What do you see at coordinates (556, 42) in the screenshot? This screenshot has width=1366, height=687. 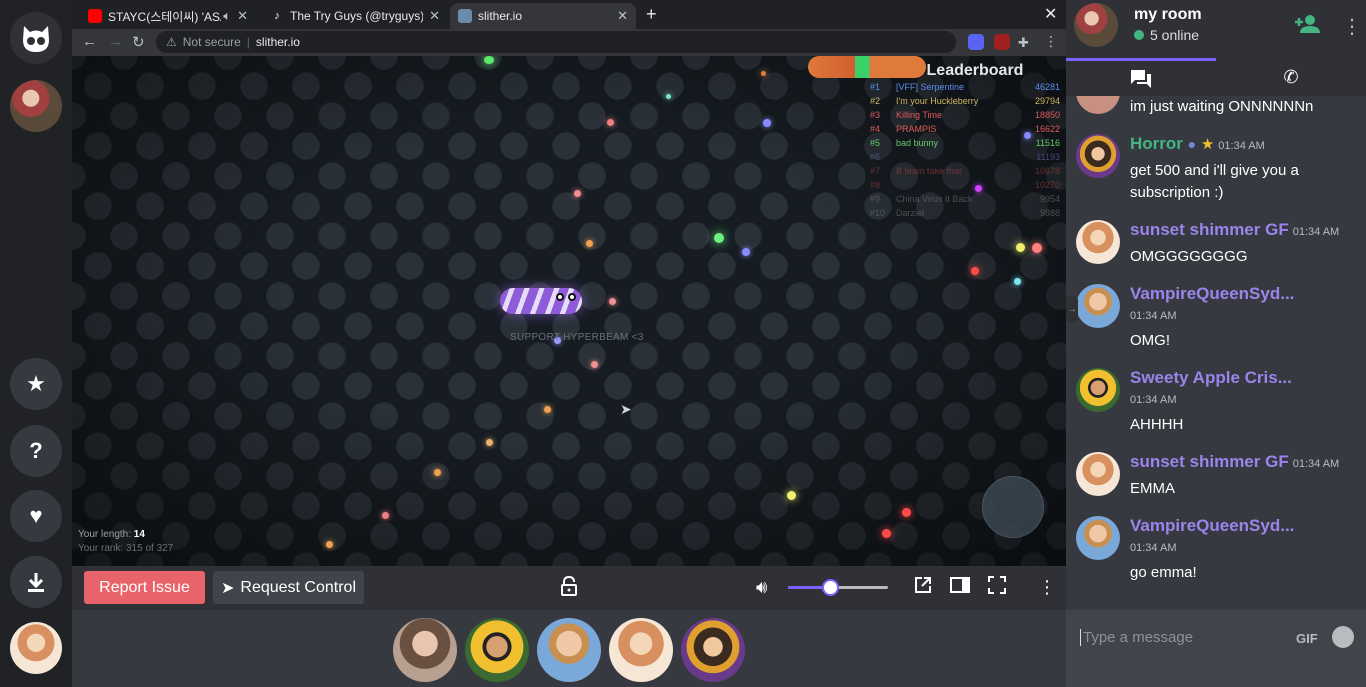 I see `address-bar: ⚠ Not secure | slither.io` at bounding box center [556, 42].